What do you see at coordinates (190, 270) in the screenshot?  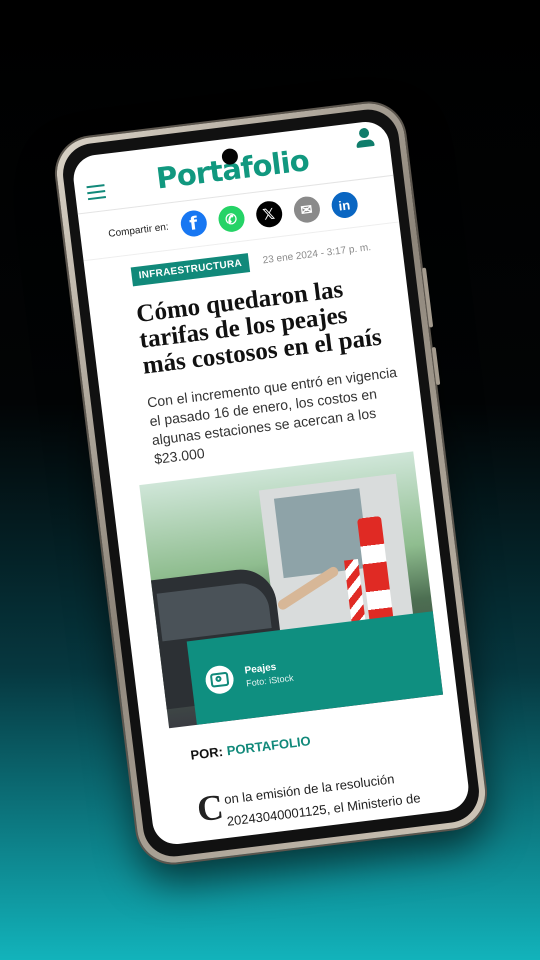 I see `section-tag: INFRAESTRUCTURA` at bounding box center [190, 270].